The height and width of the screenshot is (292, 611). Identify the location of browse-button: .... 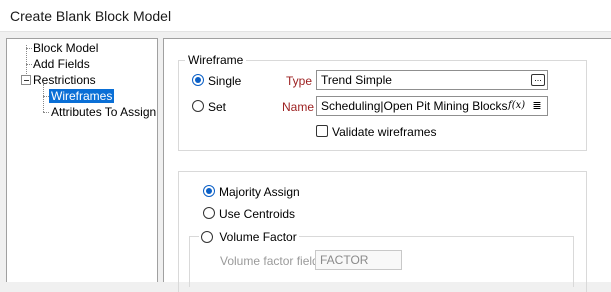
(538, 80).